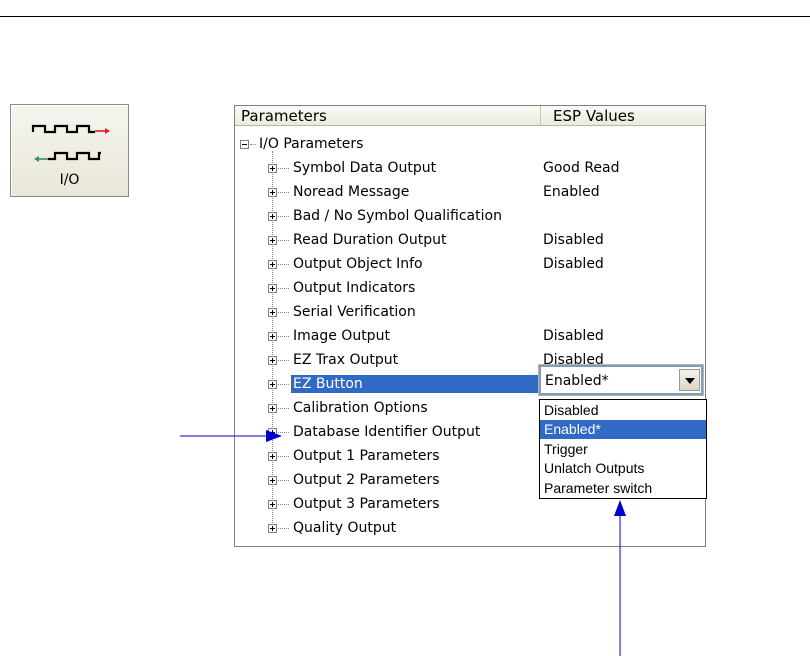 This screenshot has height=656, width=810. What do you see at coordinates (274, 436) in the screenshot?
I see `callout-arrowhead-left` at bounding box center [274, 436].